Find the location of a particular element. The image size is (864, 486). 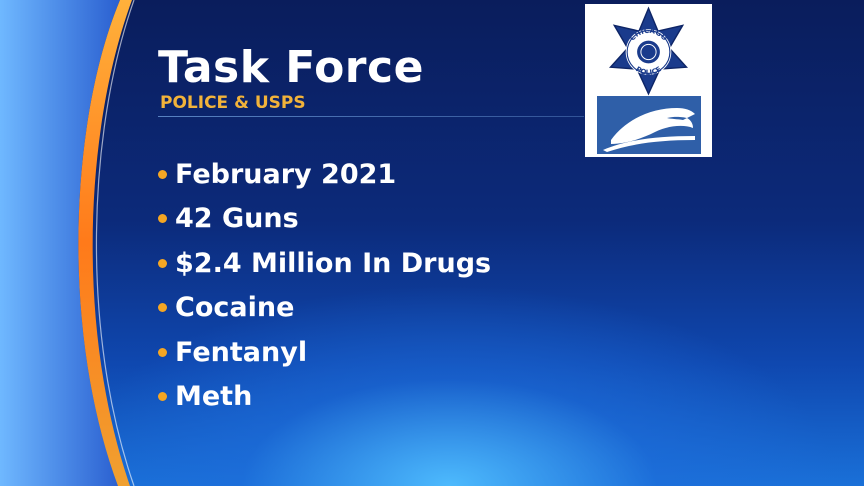

bullet-text: $2.4 Million In Drugs is located at coordinates (333, 263).